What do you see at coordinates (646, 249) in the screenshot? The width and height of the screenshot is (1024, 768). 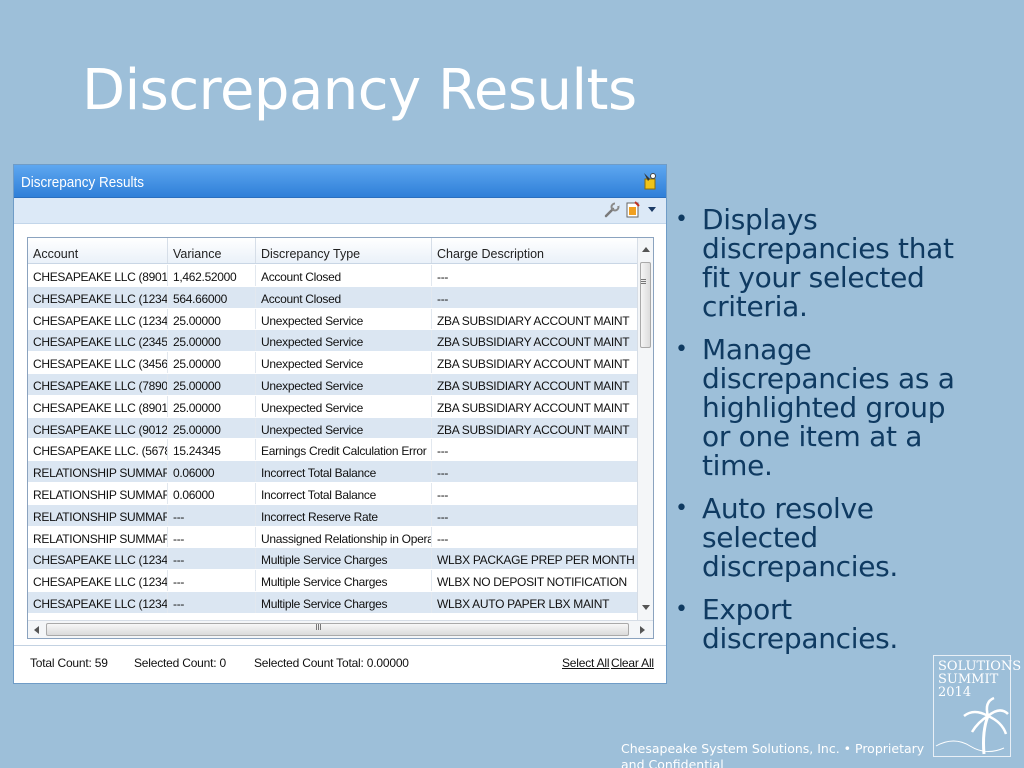 I see `scroll-up-arrow-icon` at bounding box center [646, 249].